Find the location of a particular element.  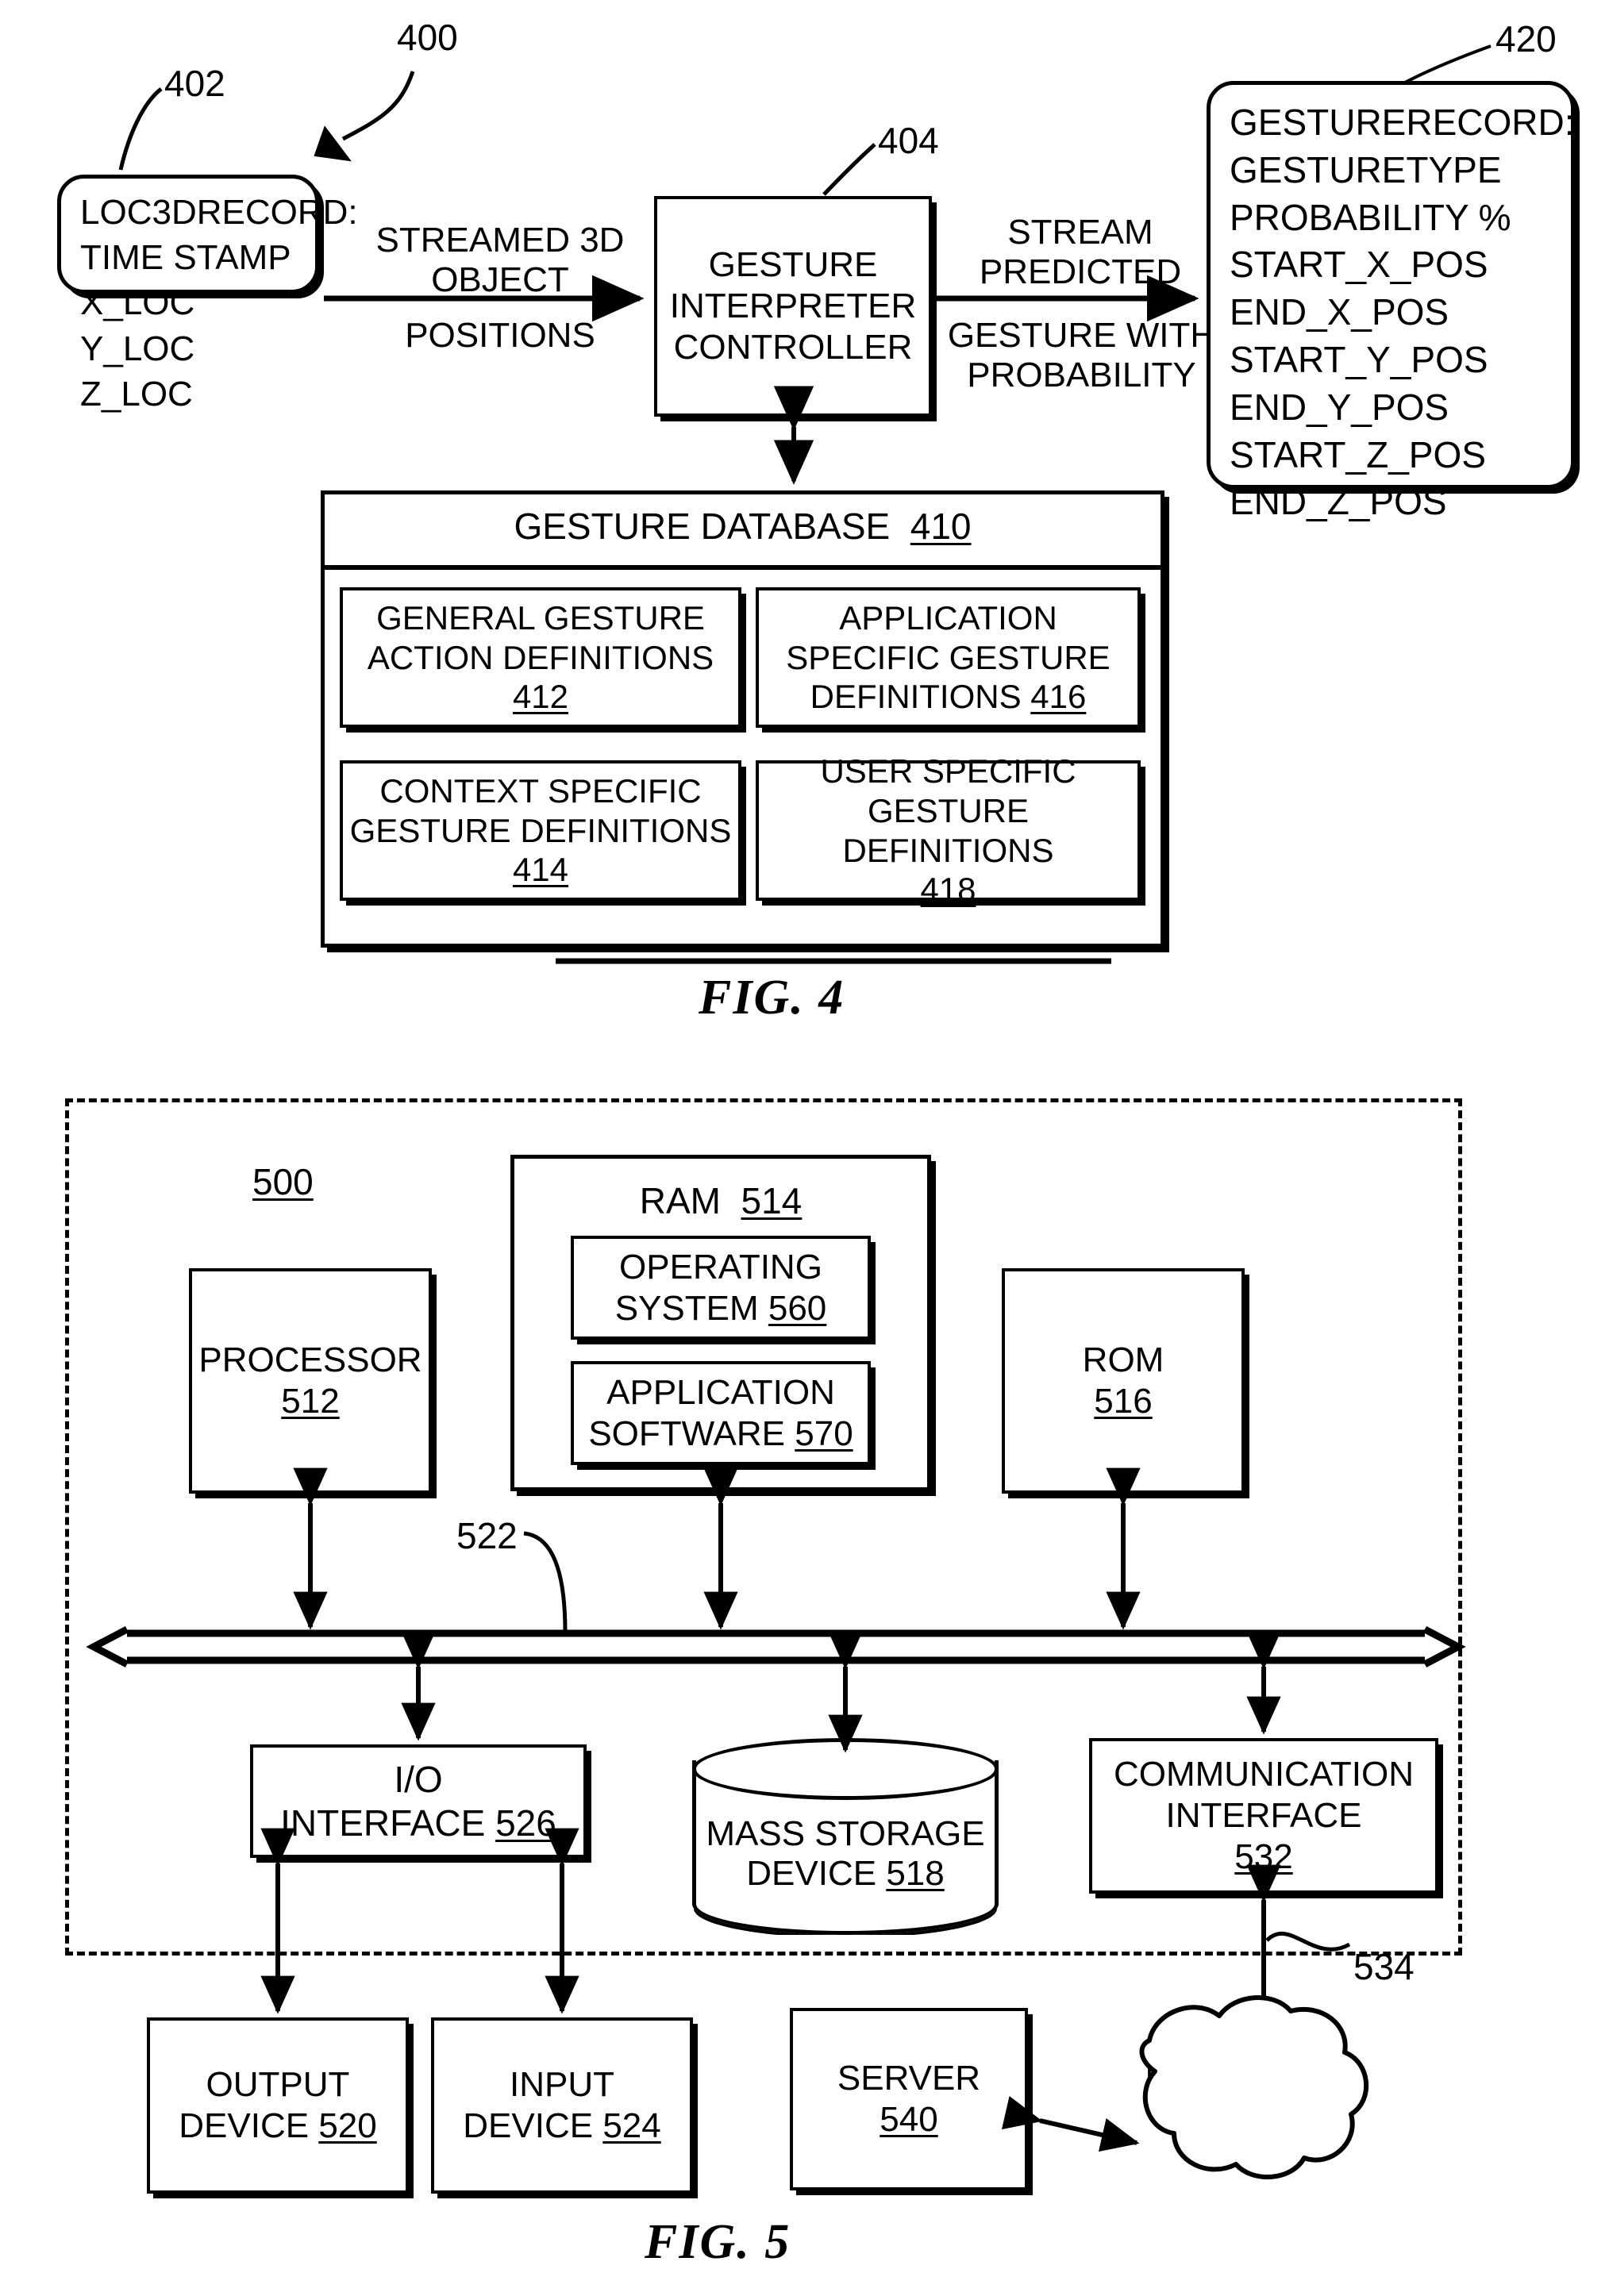

gesture-database-title-text: GESTURE DATABASE is located at coordinates (702, 527).